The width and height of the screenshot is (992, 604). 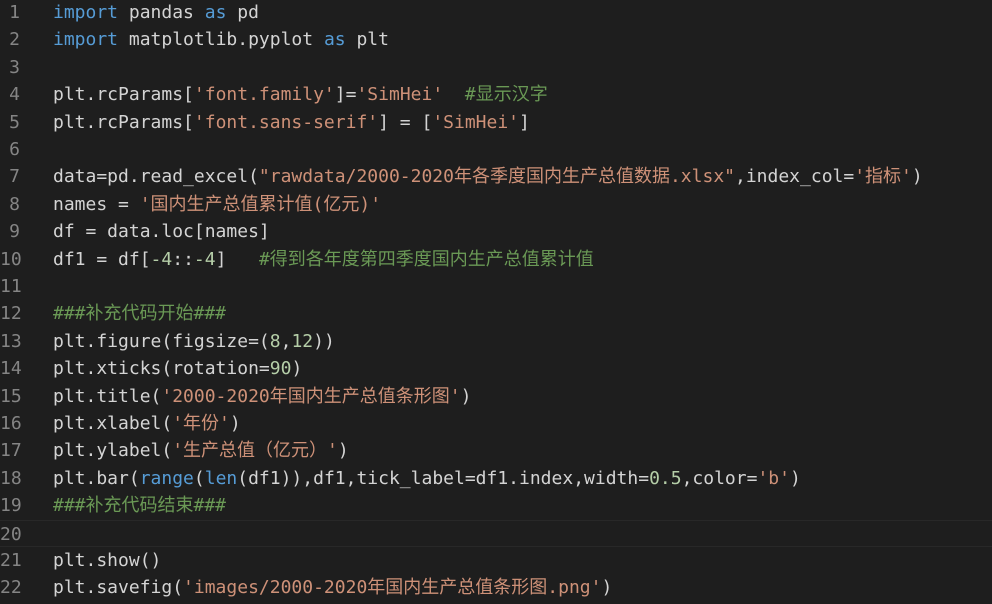 I want to click on code-token: '国内生产总值累计值(亿元)', so click(x=260, y=204).